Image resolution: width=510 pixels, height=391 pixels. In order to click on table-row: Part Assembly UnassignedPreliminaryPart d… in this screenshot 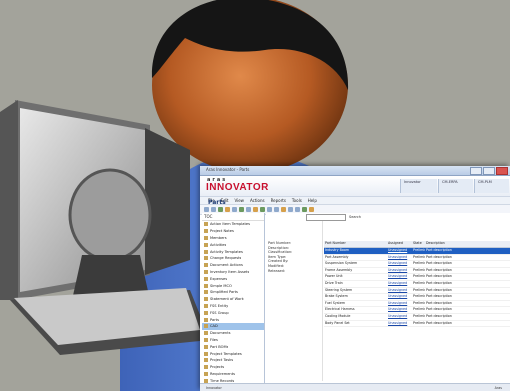, I will do `click(417, 258)`.